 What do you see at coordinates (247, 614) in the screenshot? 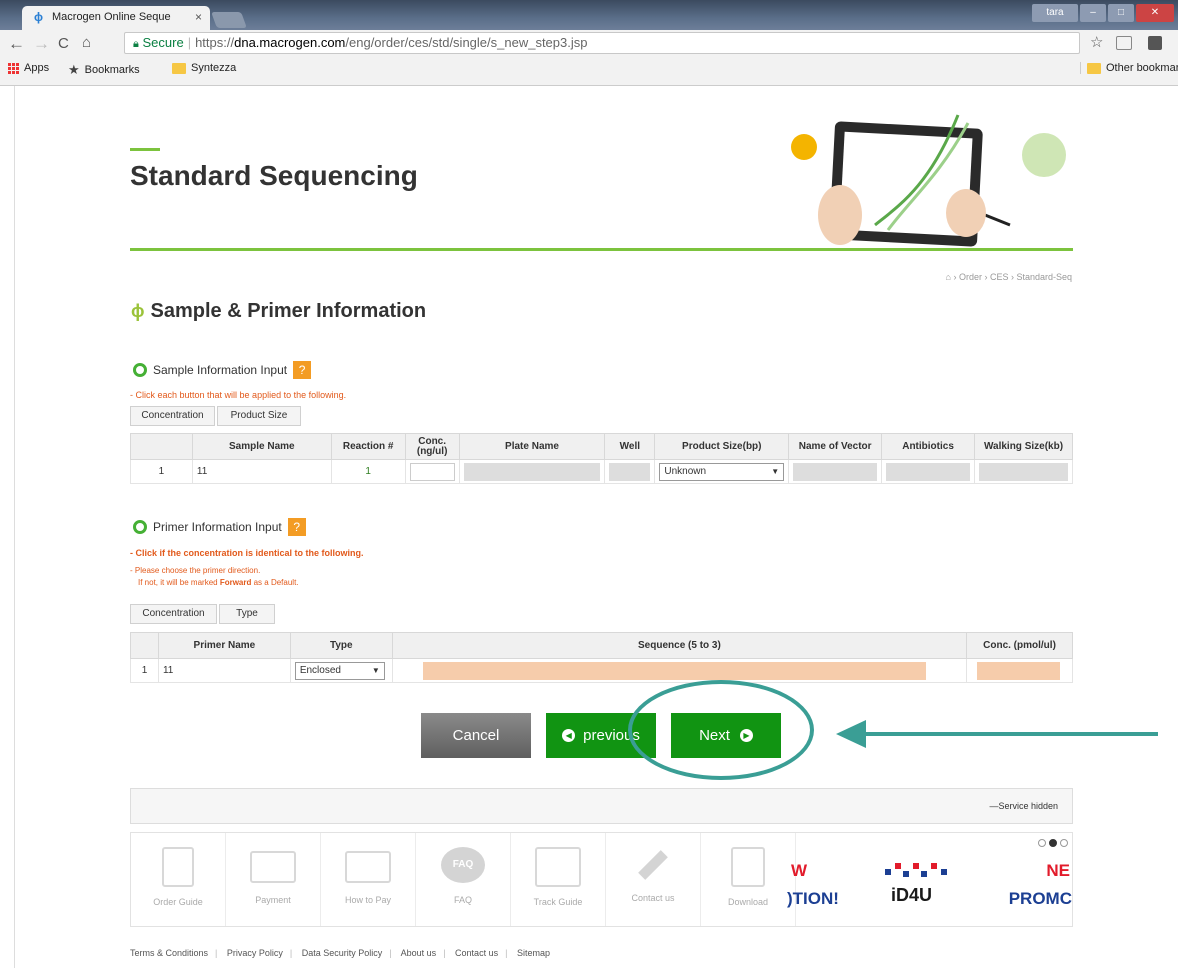
I see `type-button: Type` at bounding box center [247, 614].